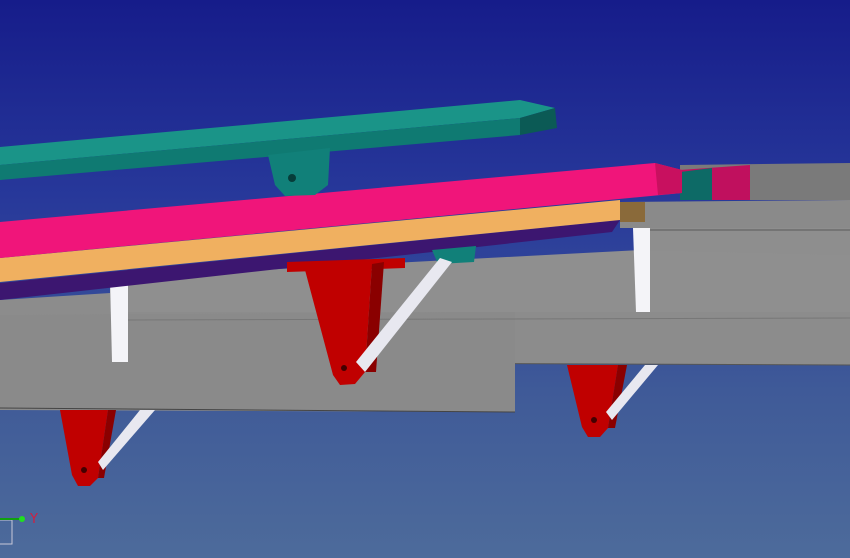 The width and height of the screenshot is (850, 558). I want to click on red-bracket-left, so click(107, 448).